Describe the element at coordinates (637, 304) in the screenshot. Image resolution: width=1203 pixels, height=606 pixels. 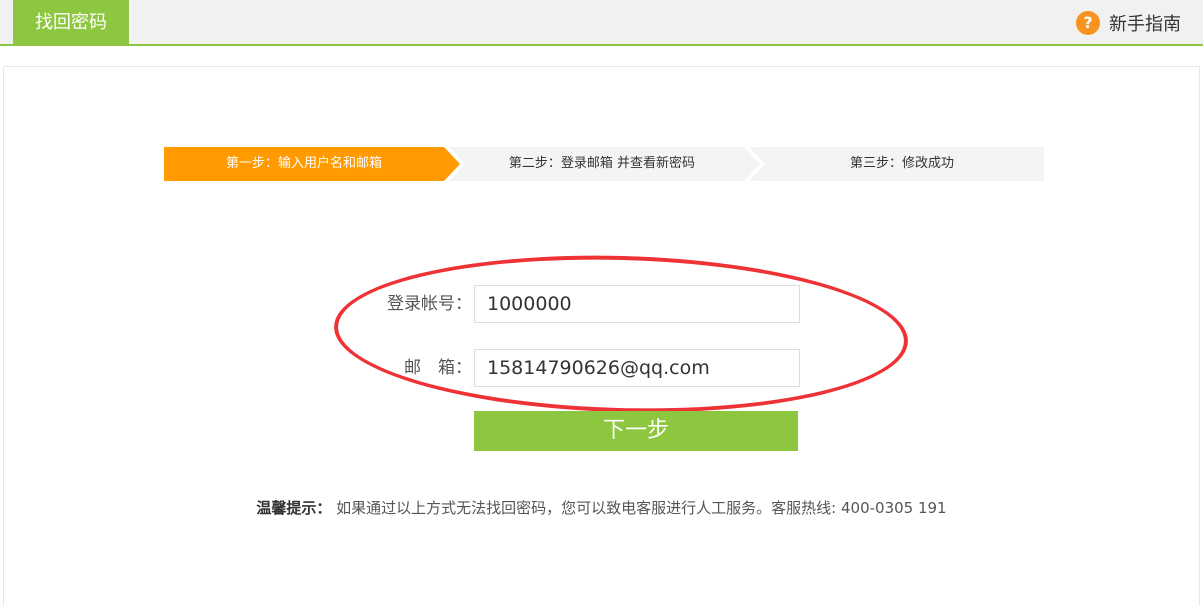
I see `account-input` at that location.